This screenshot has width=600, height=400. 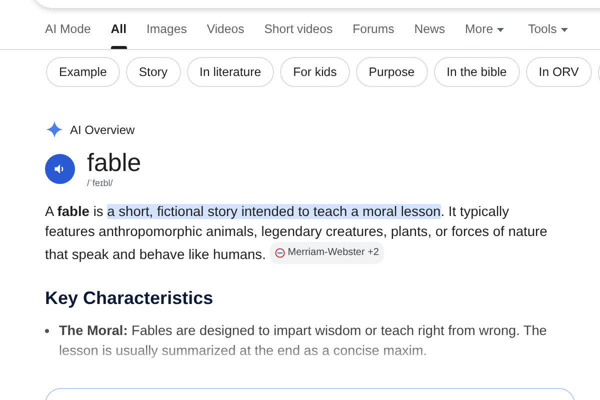 I want to click on suggestion-chip: In ORV, so click(x=559, y=72).